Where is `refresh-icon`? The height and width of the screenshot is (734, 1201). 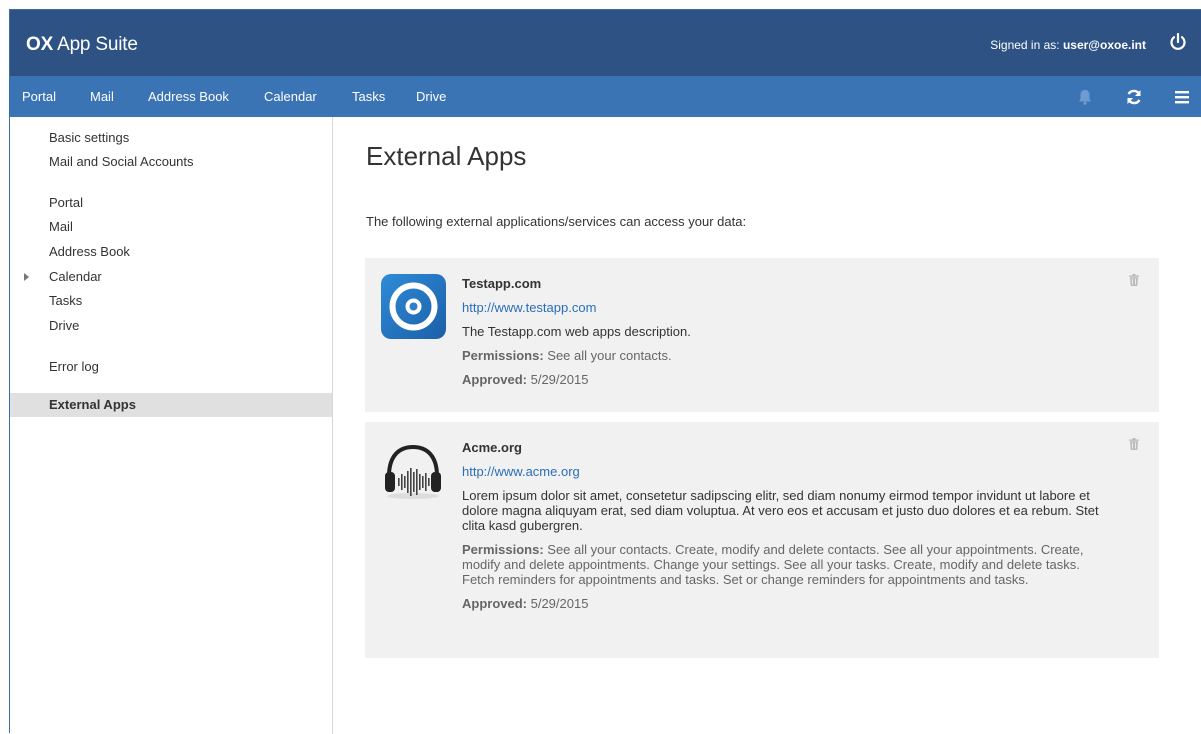 refresh-icon is located at coordinates (1134, 97).